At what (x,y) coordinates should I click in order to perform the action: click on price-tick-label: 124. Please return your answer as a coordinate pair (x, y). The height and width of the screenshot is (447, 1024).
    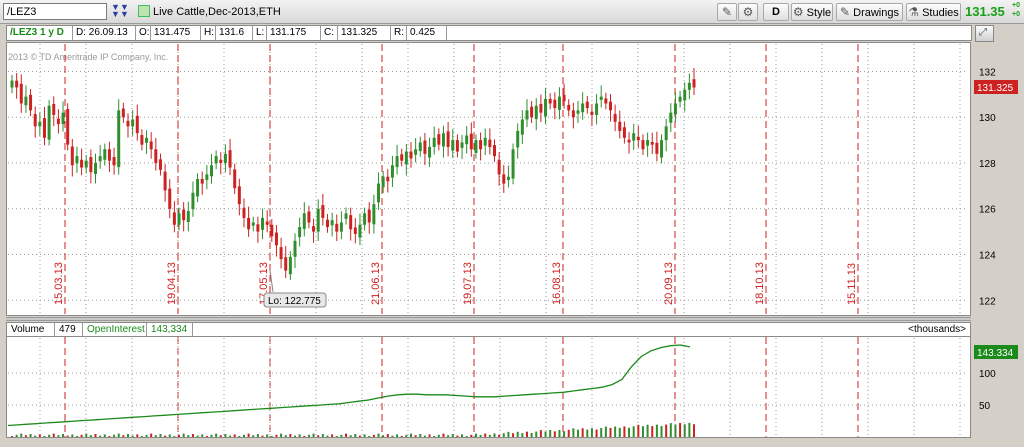
    Looking at the image, I should click on (987, 256).